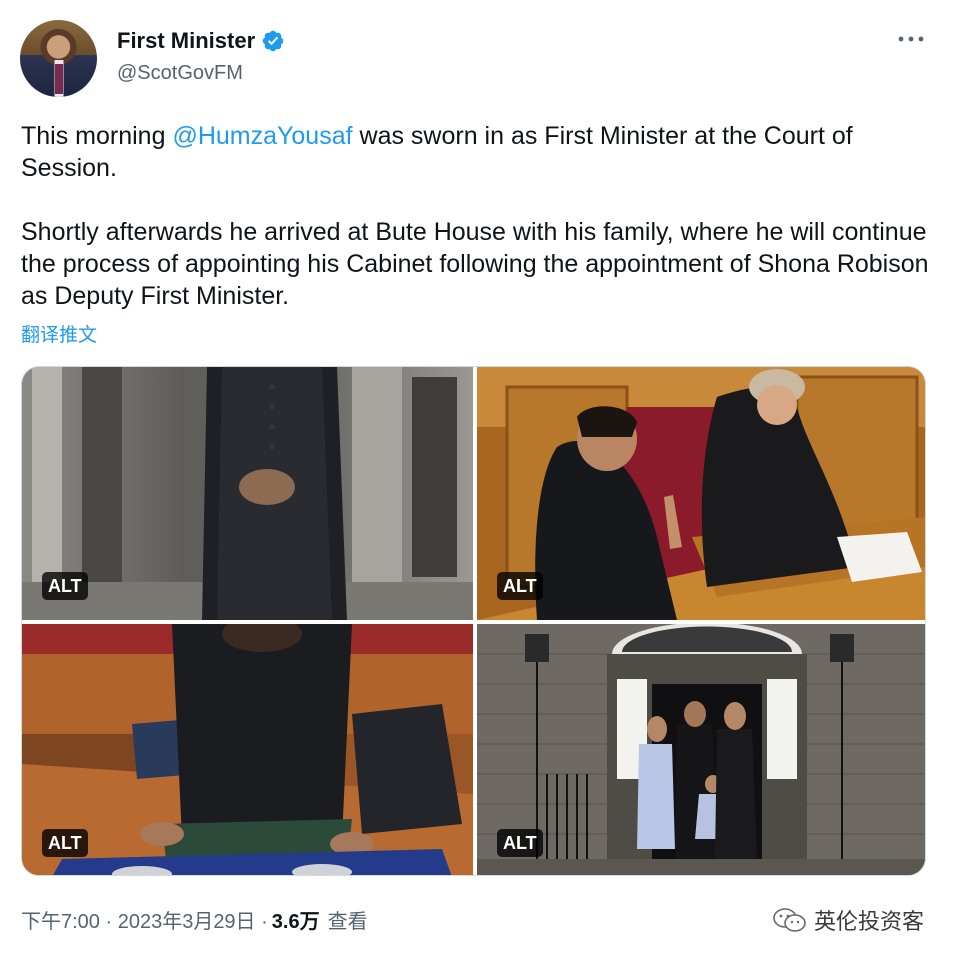  Describe the element at coordinates (59, 79) in the screenshot. I see `avatar-tie` at that location.